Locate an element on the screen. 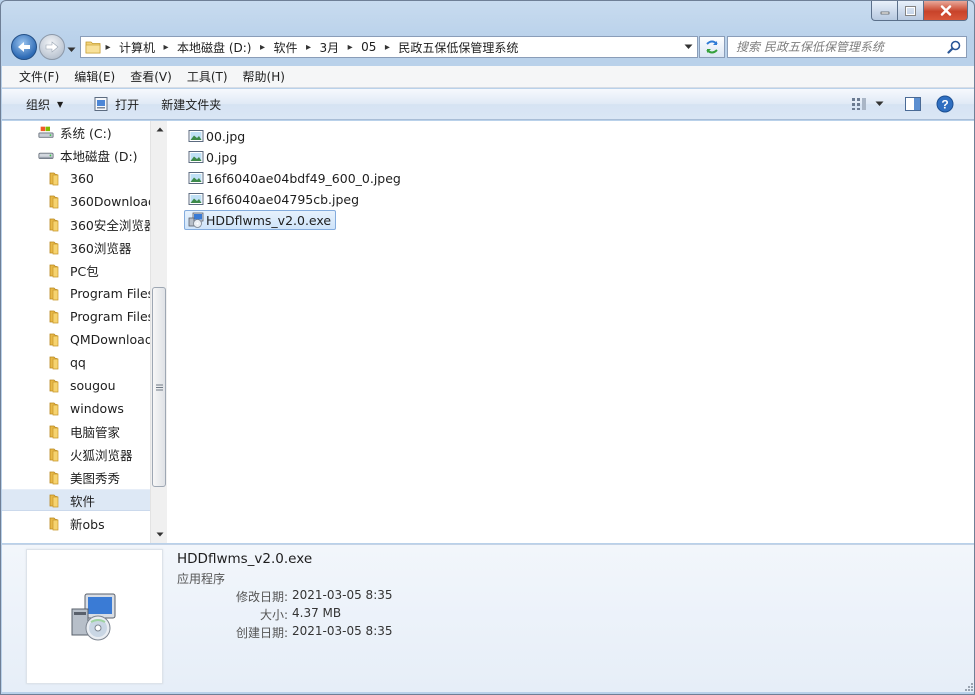 Image resolution: width=975 pixels, height=695 pixels. breadcrumb-item: 软件 is located at coordinates (285, 47).